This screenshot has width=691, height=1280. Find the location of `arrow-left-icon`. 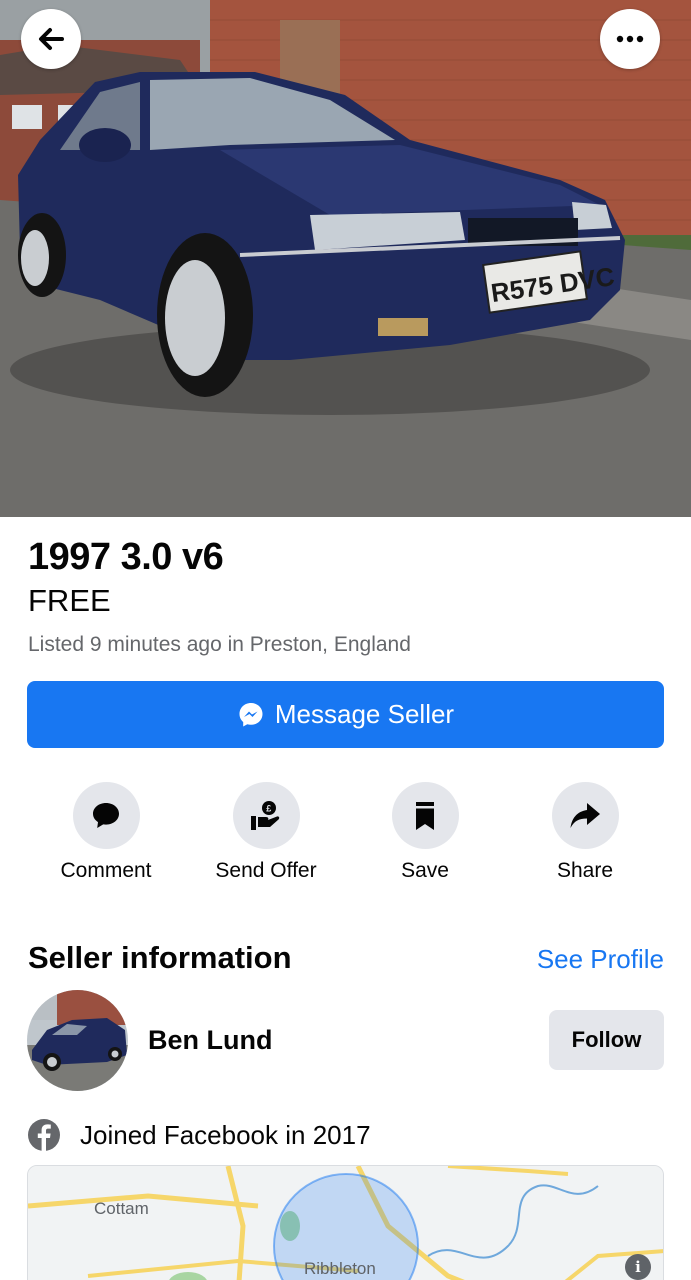

arrow-left-icon is located at coordinates (51, 39).